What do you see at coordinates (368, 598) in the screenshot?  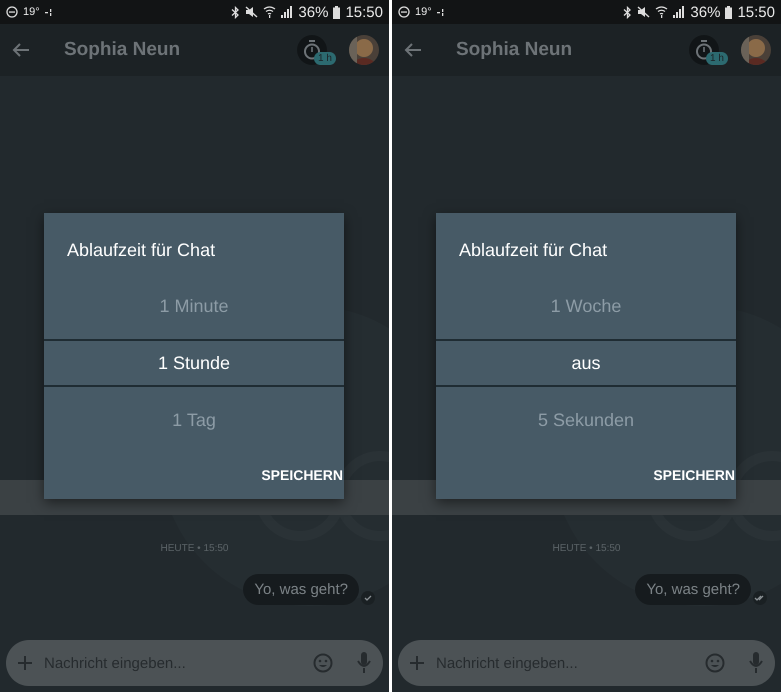 I see `check-icon` at bounding box center [368, 598].